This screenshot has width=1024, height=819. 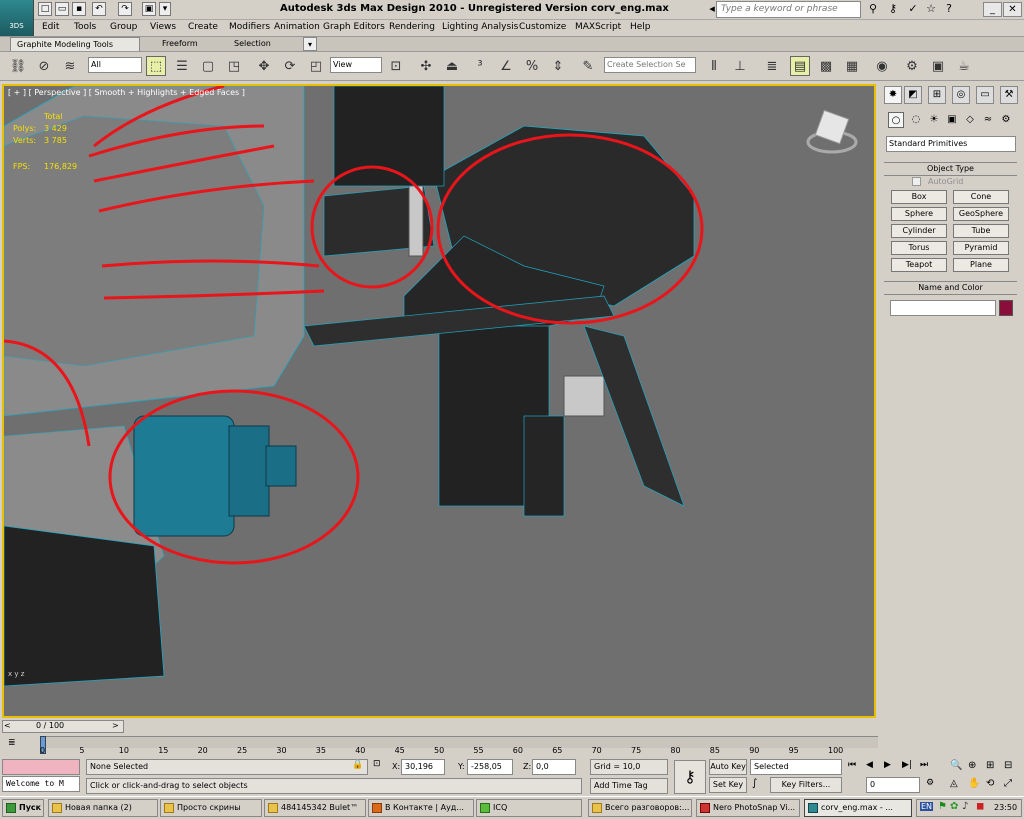 What do you see at coordinates (23, 808) in the screenshot?
I see `start-button: Пуск` at bounding box center [23, 808].